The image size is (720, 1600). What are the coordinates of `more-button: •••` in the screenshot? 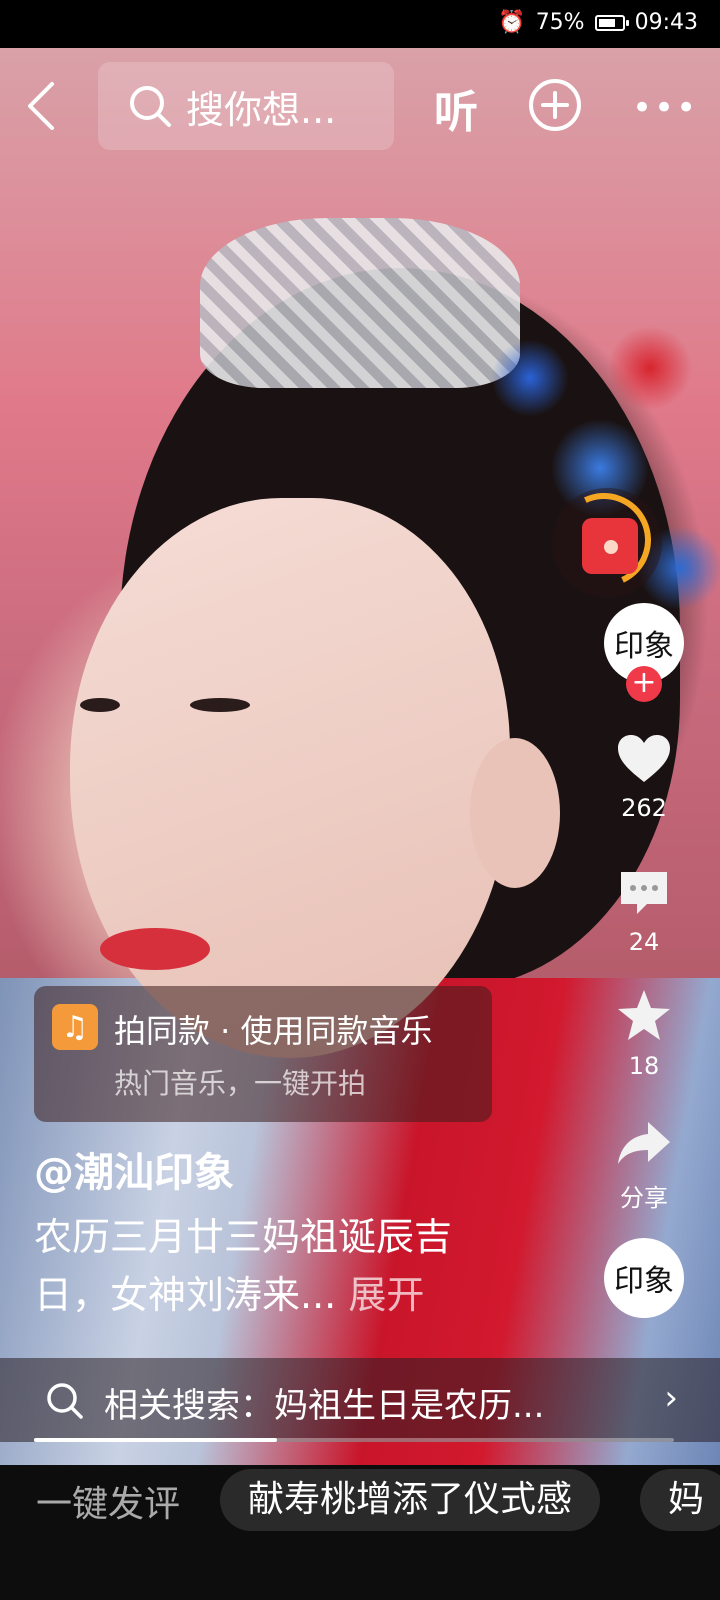 It's located at (665, 108).